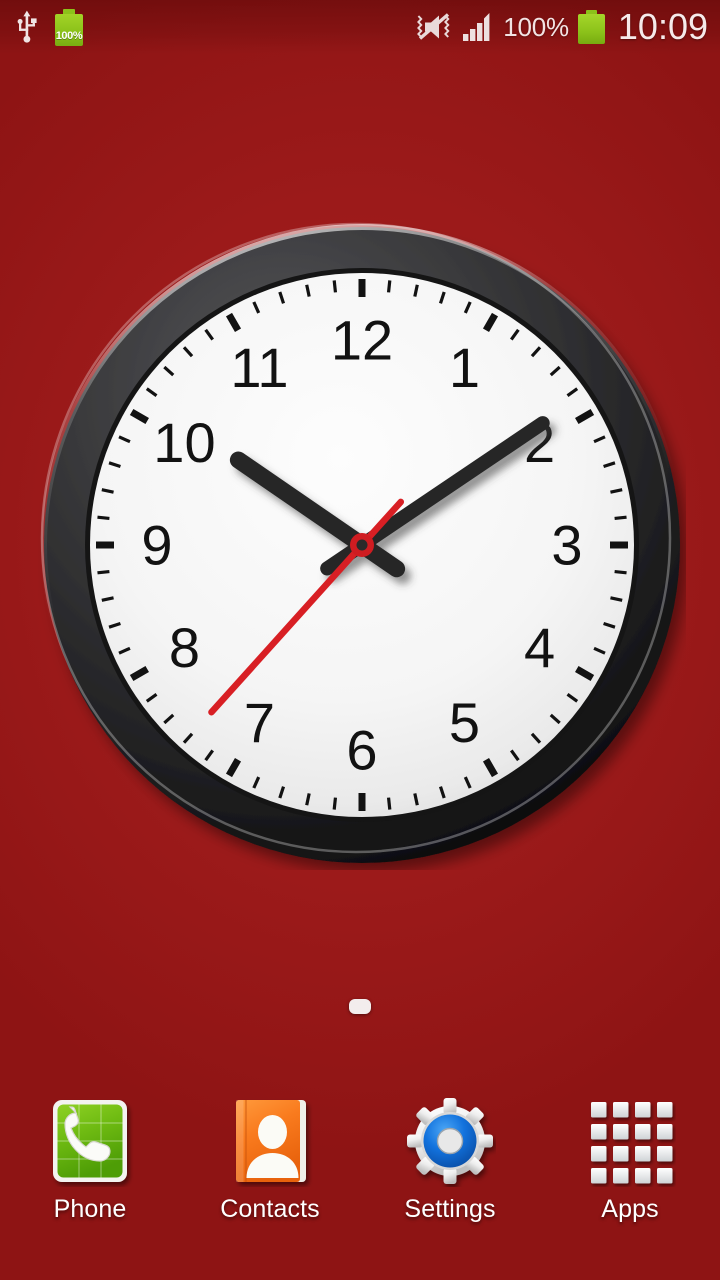 The image size is (720, 1280). Describe the element at coordinates (464, 367) in the screenshot. I see `clock-numeral: 1` at that location.